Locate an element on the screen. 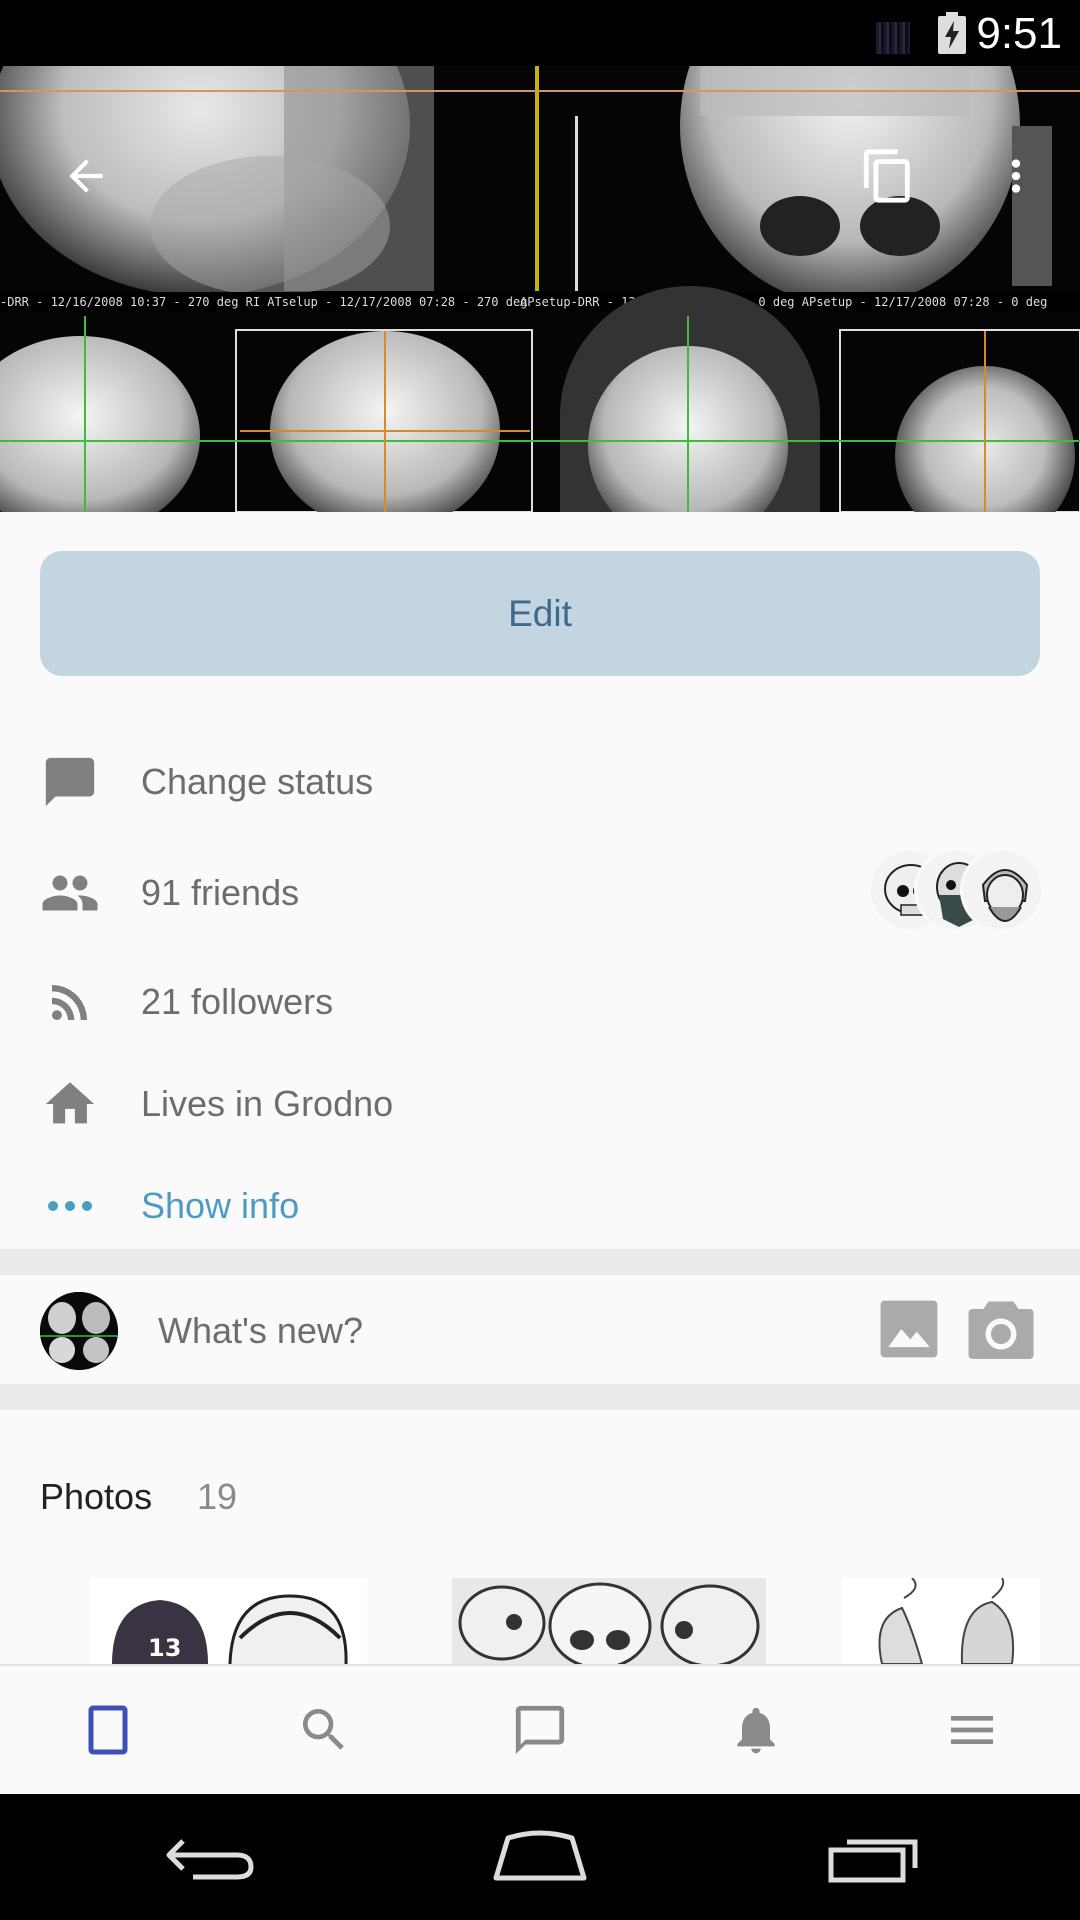 This screenshot has height=1920, width=1080. friends-row: 91 friends is located at coordinates (540, 893).